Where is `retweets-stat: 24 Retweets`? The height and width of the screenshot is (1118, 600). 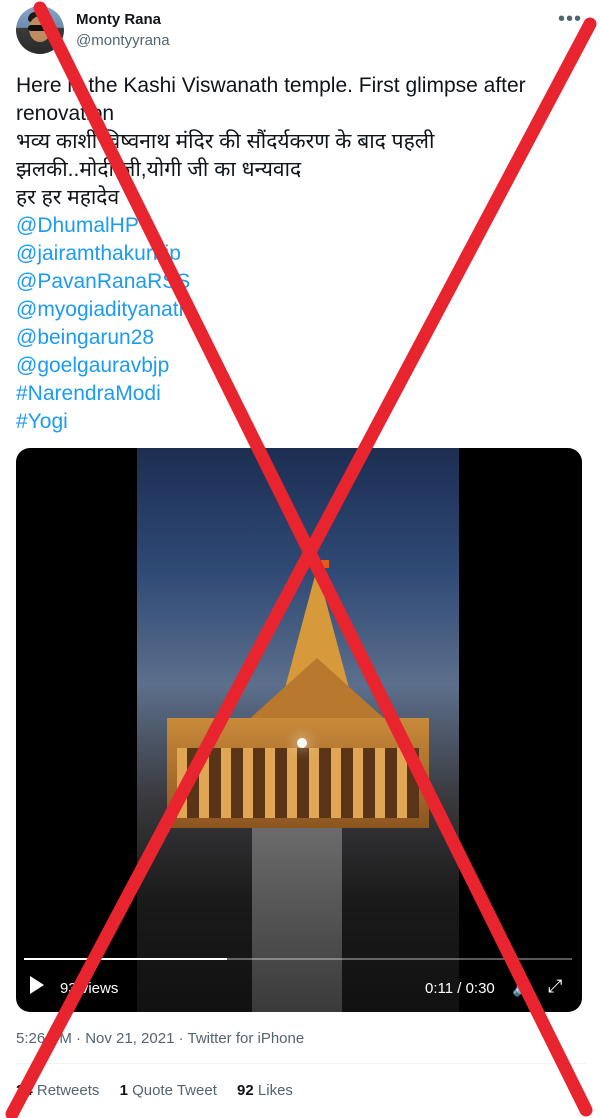
retweets-stat: 24 Retweets is located at coordinates (57, 1090).